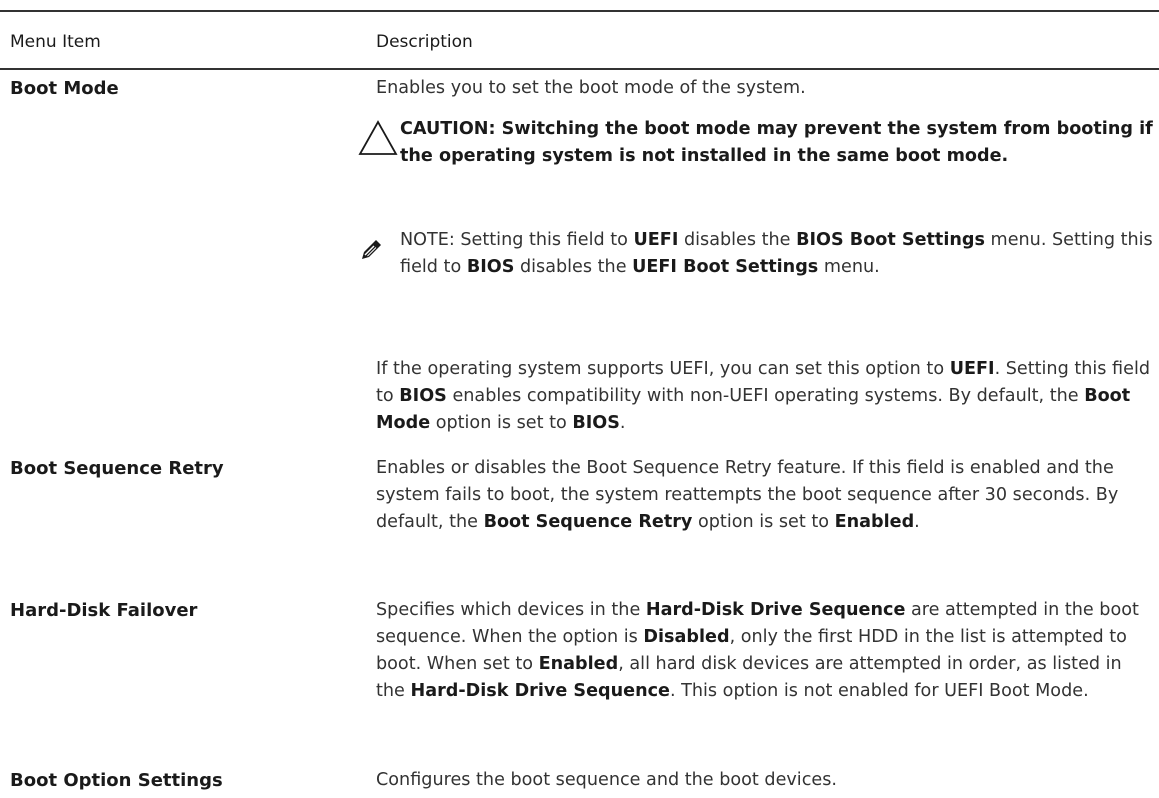 This screenshot has width=1159, height=798. What do you see at coordinates (64, 88) in the screenshot?
I see `menu-item-boot-mode: Boot Mode` at bounding box center [64, 88].